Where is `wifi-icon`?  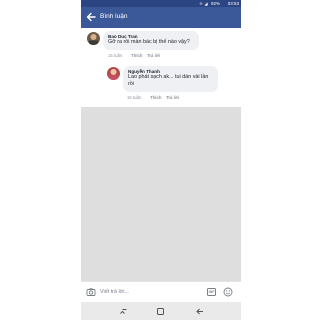
wifi-icon is located at coordinates (201, 3).